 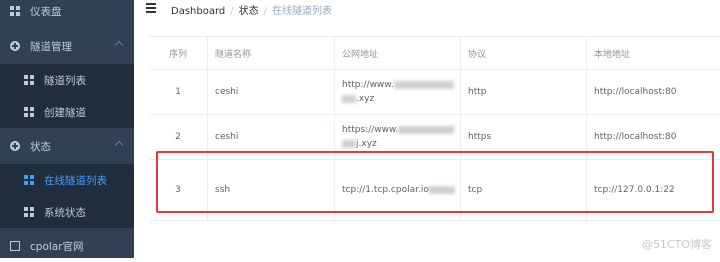 I want to click on cell-local-address: http://localhost:80, so click(x=653, y=92).